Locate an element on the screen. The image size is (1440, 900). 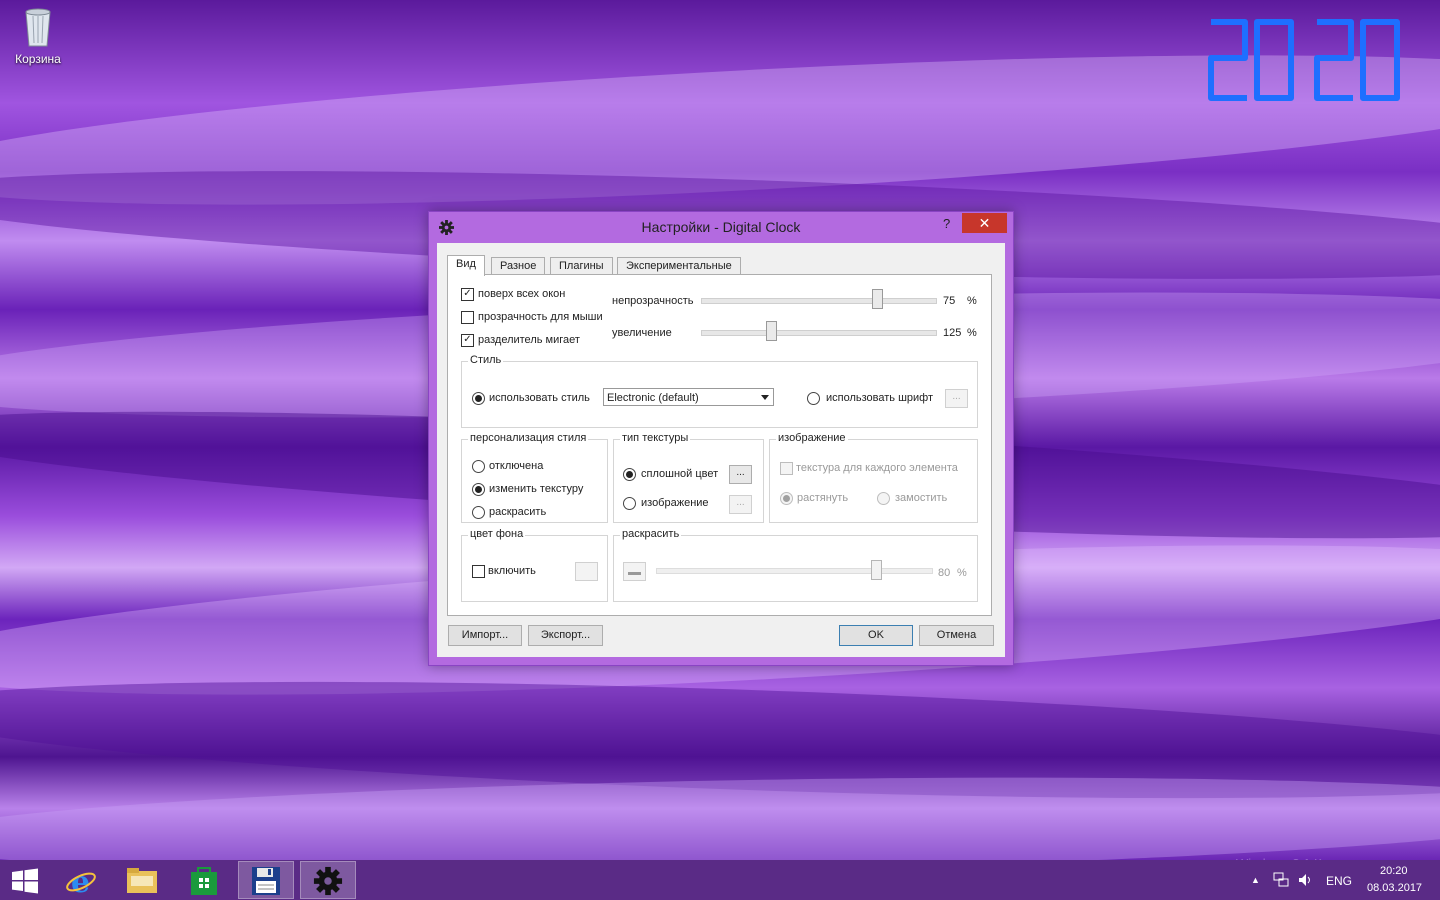
close-button: ✕ is located at coordinates (984, 223).